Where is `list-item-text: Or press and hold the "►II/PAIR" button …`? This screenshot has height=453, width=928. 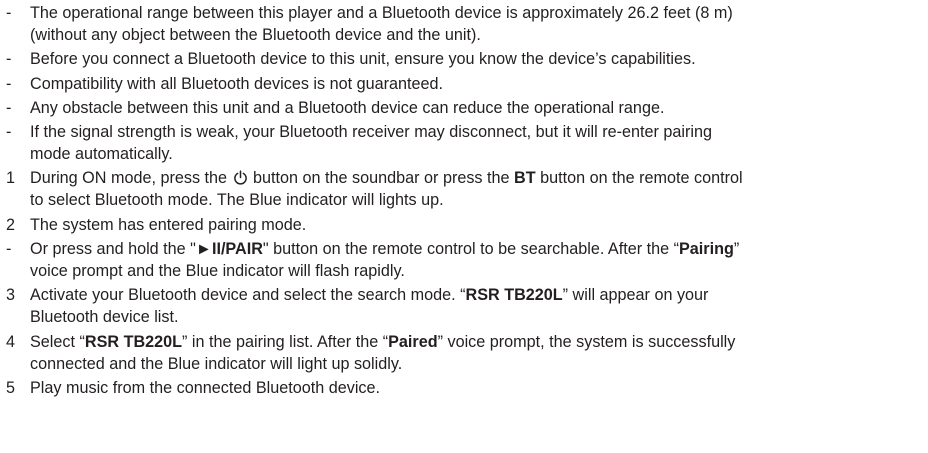
list-item-text: Or press and hold the "►II/PAIR" button … is located at coordinates (475, 260).